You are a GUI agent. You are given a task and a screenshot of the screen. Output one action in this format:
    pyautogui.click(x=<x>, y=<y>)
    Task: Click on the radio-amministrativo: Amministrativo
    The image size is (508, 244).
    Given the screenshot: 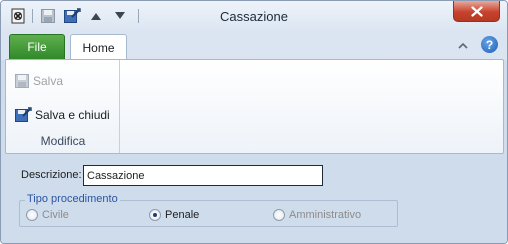 What is the action you would take?
    pyautogui.click(x=317, y=215)
    